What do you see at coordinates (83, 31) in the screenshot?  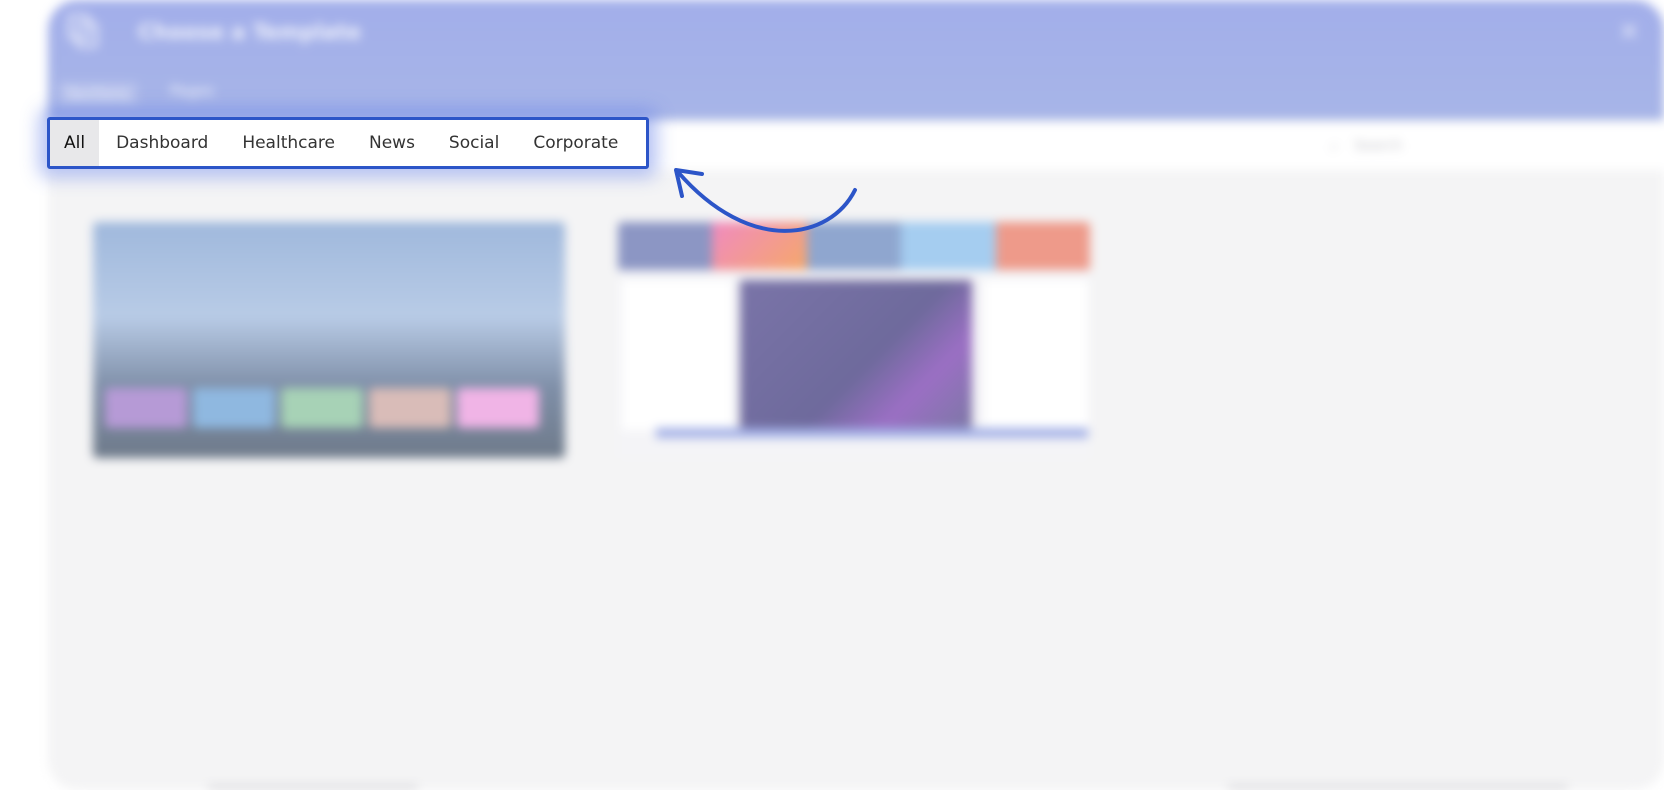 I see `app-logo-icon` at bounding box center [83, 31].